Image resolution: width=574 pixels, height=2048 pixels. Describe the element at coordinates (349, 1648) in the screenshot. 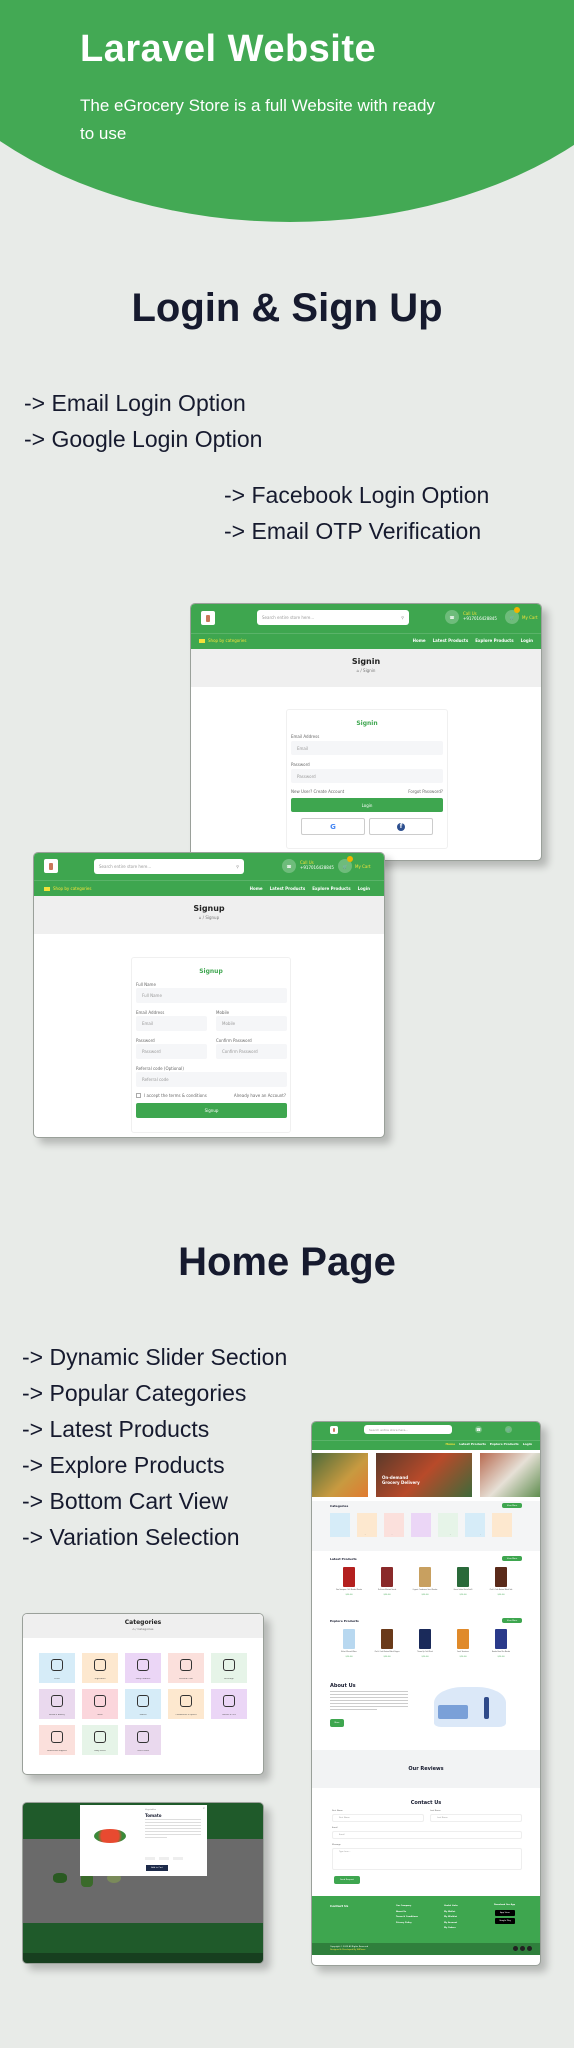

I see `product-card: Bisleri Mineral Water $10.00` at that location.